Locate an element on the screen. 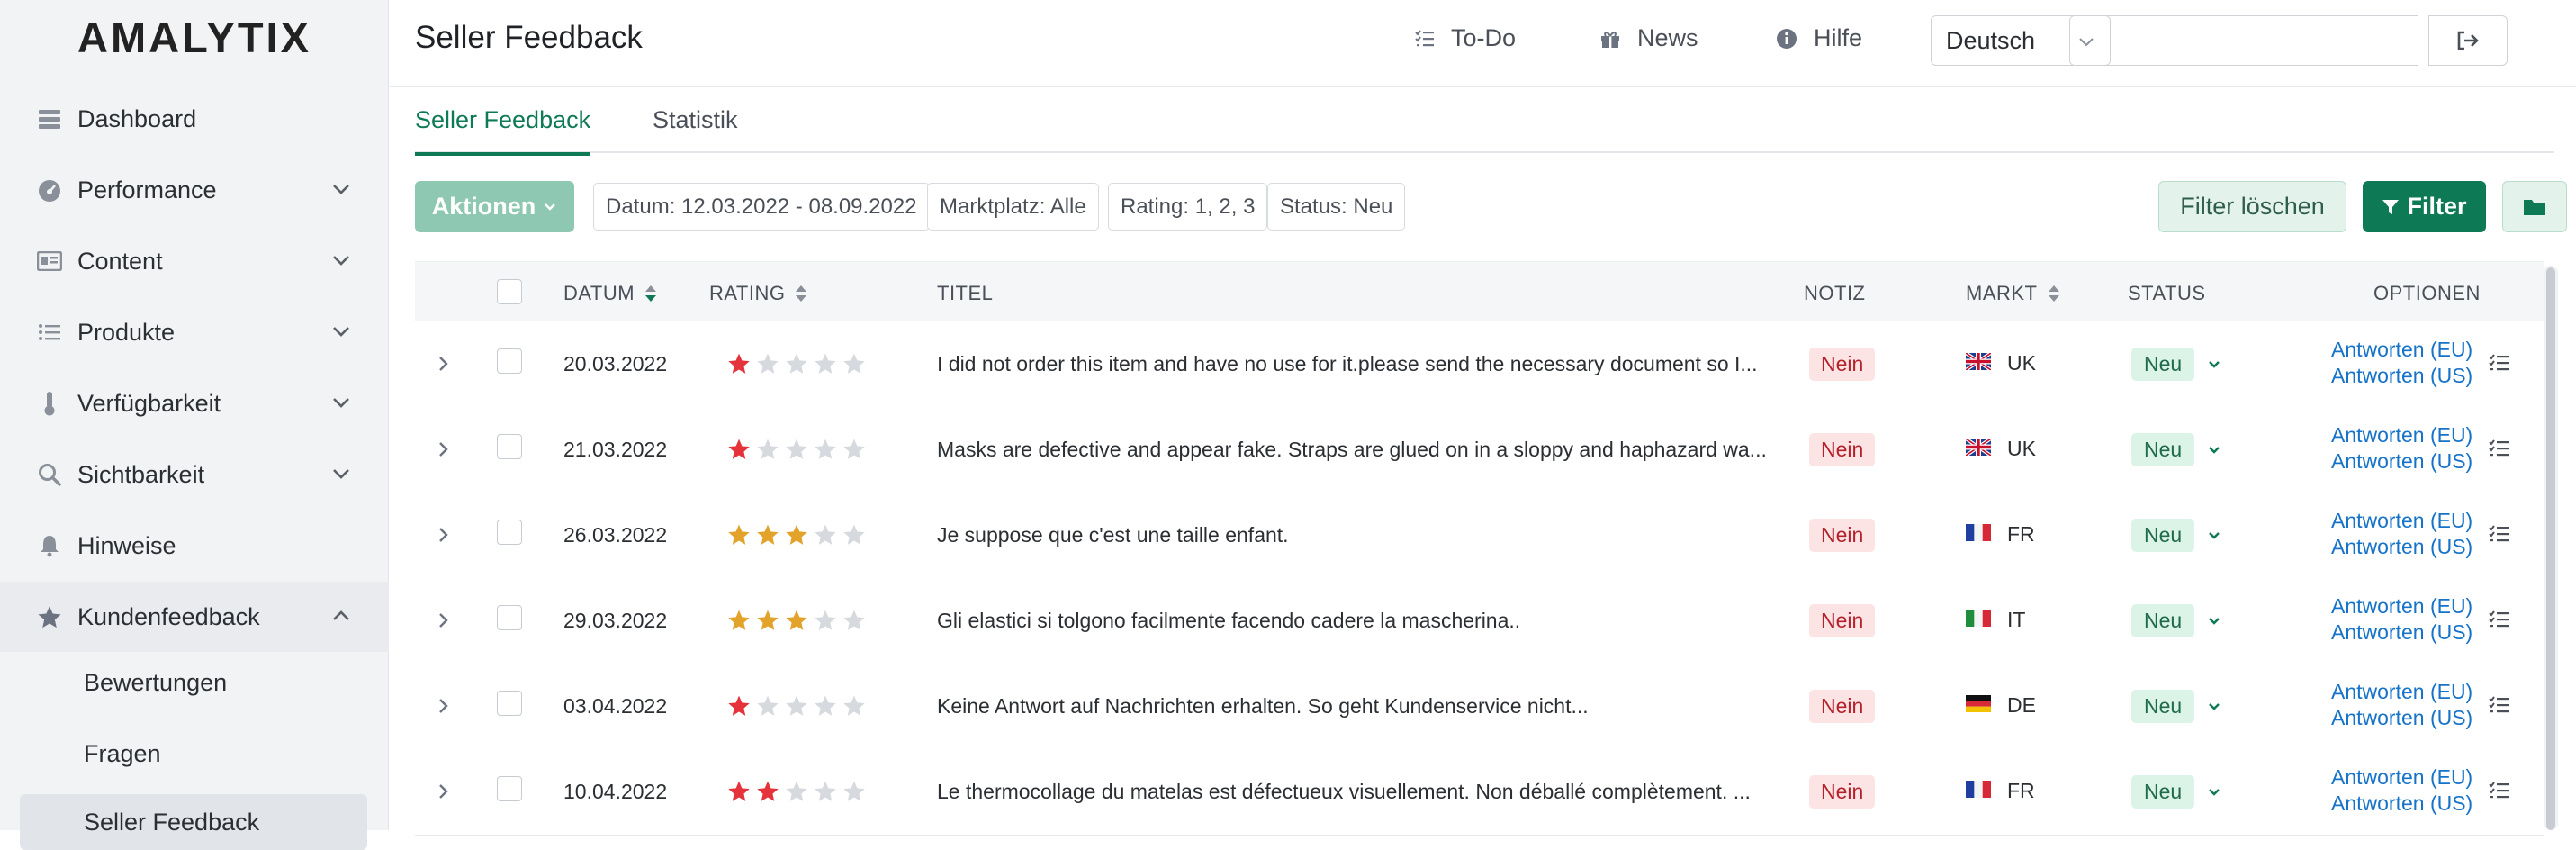  sidebar-item-label: Performance is located at coordinates (147, 190).